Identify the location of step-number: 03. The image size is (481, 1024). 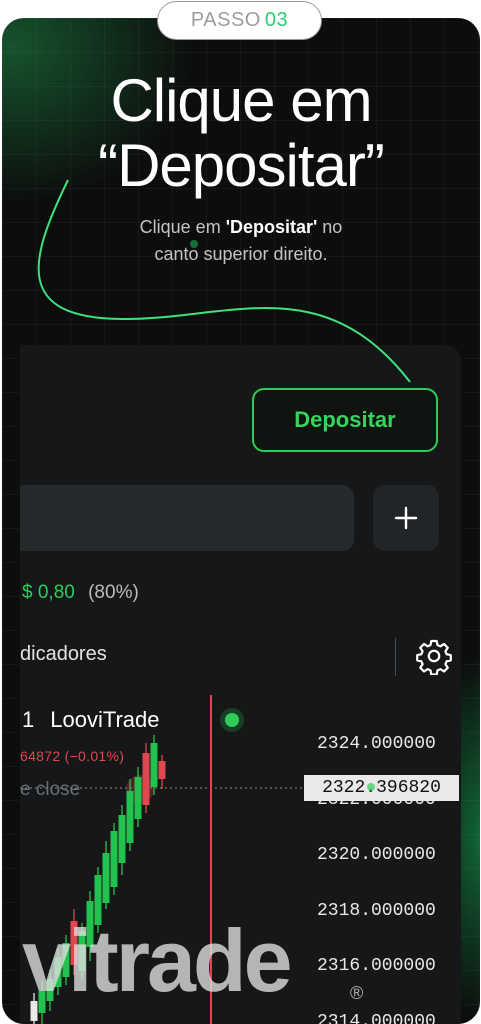
(276, 20).